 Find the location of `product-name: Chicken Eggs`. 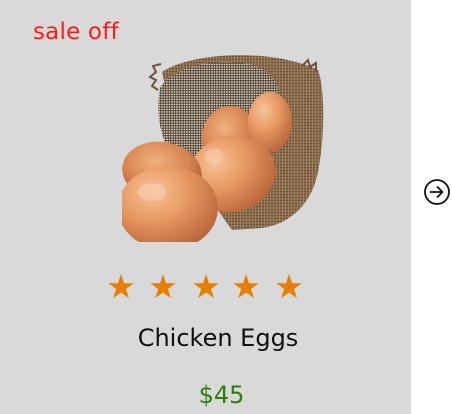

product-name: Chicken Eggs is located at coordinates (218, 338).